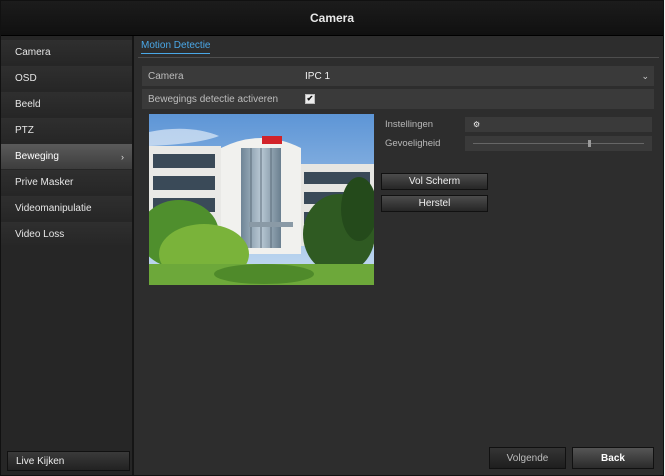  What do you see at coordinates (398, 57) in the screenshot?
I see `tab-divider` at bounding box center [398, 57].